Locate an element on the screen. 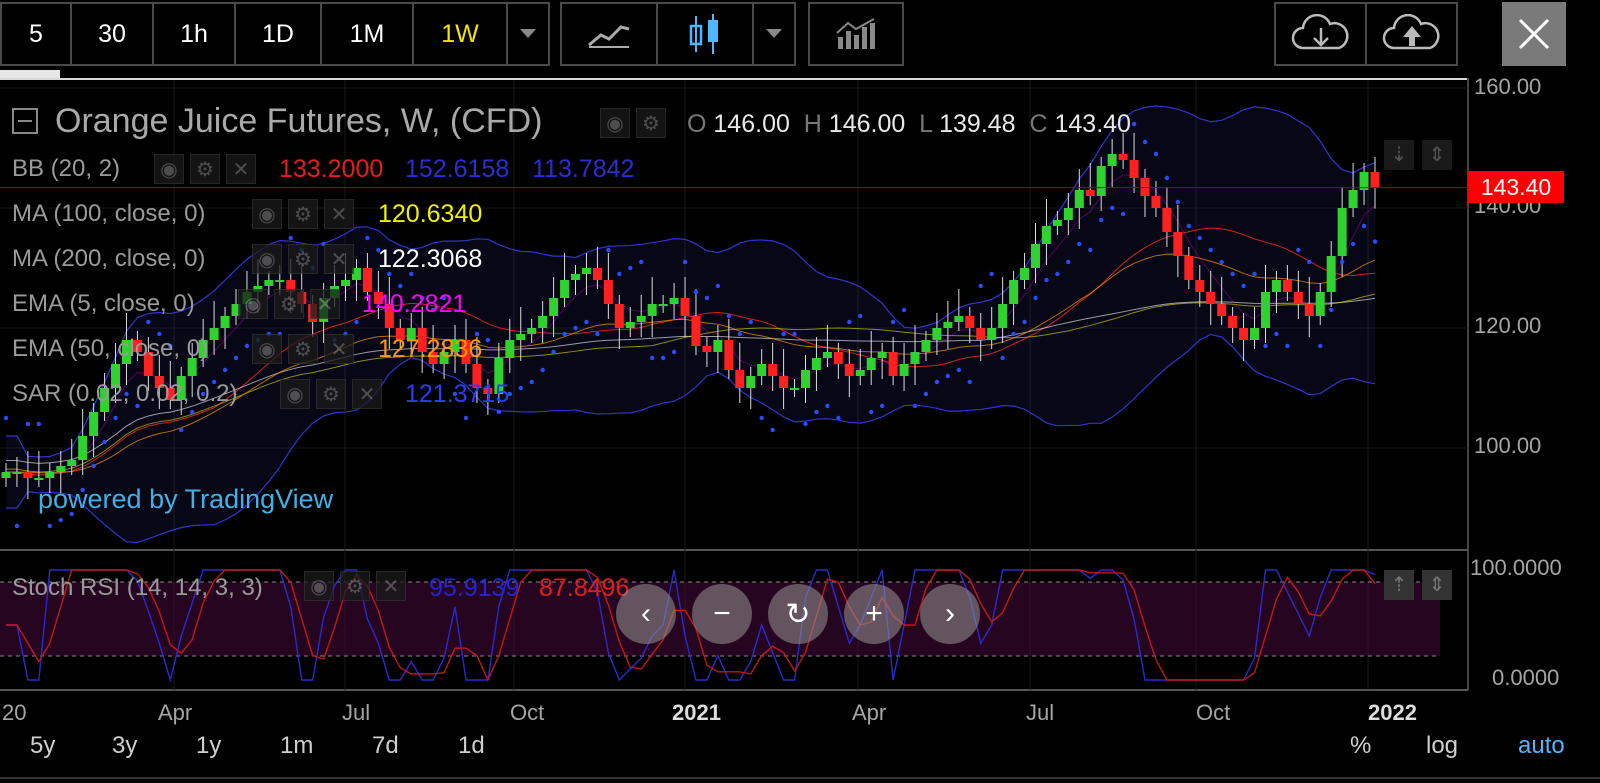 The width and height of the screenshot is (1600, 783). scroll-right-button: › is located at coordinates (950, 614).